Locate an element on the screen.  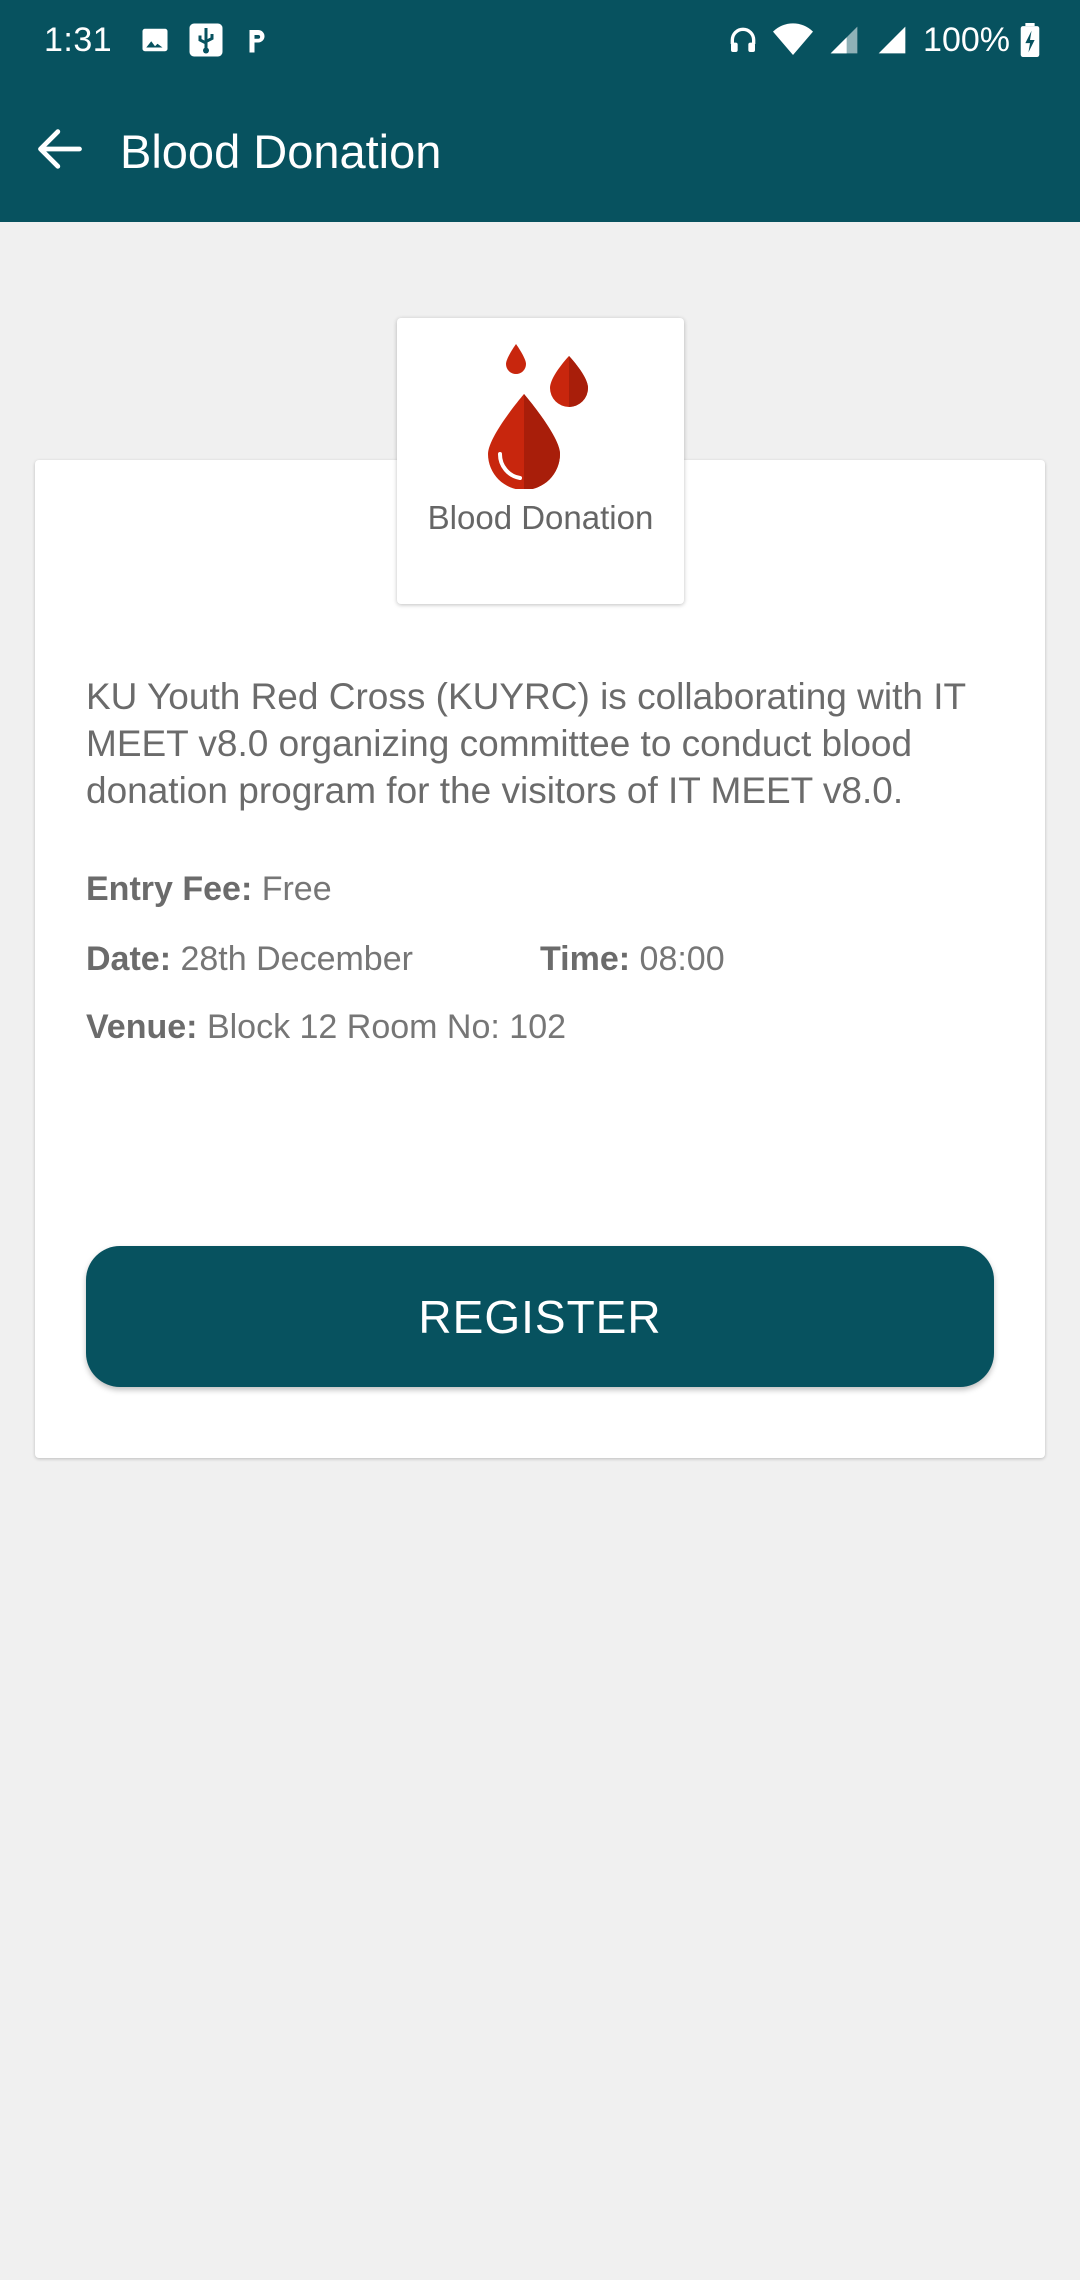
status-bar: 1:31 x 100% is located at coordinates (540, 40).